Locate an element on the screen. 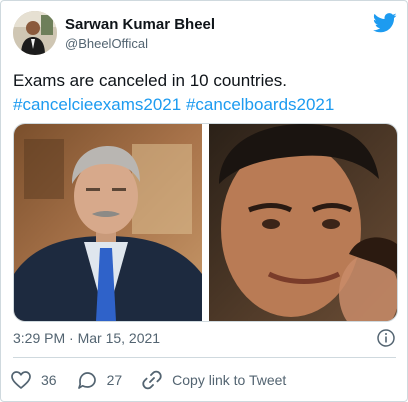 The image size is (408, 402). hashtag-cancelcieexams2021: #cancelcieexams2021 is located at coordinates (97, 104).